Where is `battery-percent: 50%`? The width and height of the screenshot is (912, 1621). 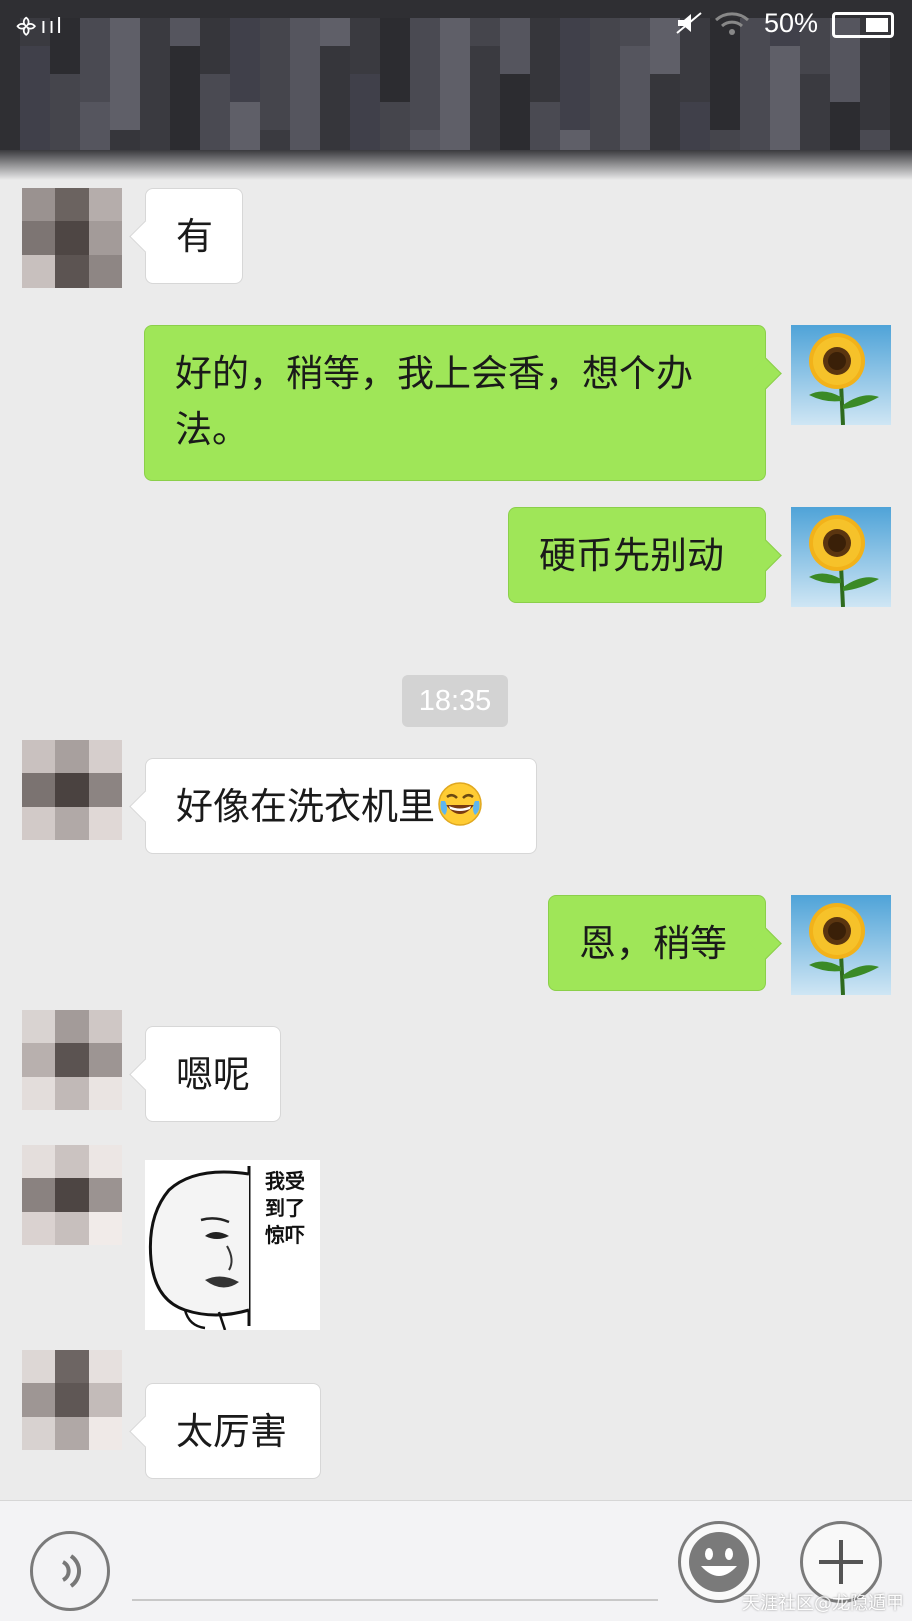
battery-percent: 50% is located at coordinates (791, 23).